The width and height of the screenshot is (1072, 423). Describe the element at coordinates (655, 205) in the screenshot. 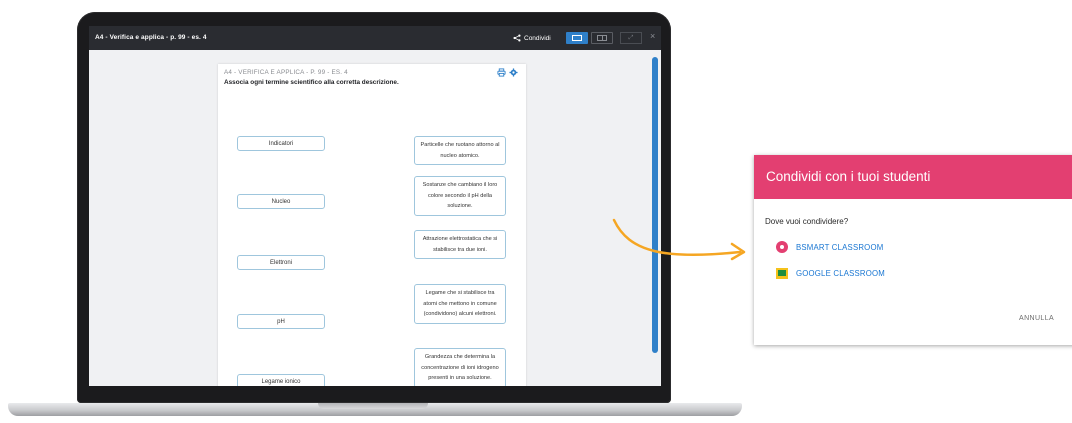

I see `page-scrollbar` at that location.